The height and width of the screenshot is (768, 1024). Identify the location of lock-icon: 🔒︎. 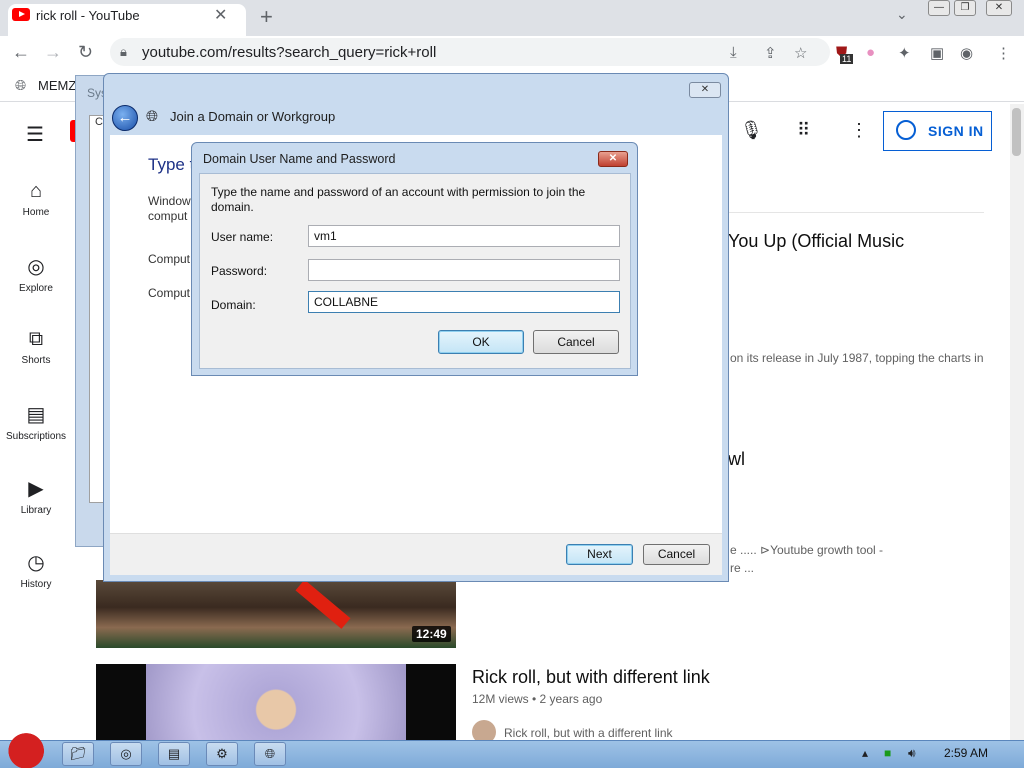
(123, 52).